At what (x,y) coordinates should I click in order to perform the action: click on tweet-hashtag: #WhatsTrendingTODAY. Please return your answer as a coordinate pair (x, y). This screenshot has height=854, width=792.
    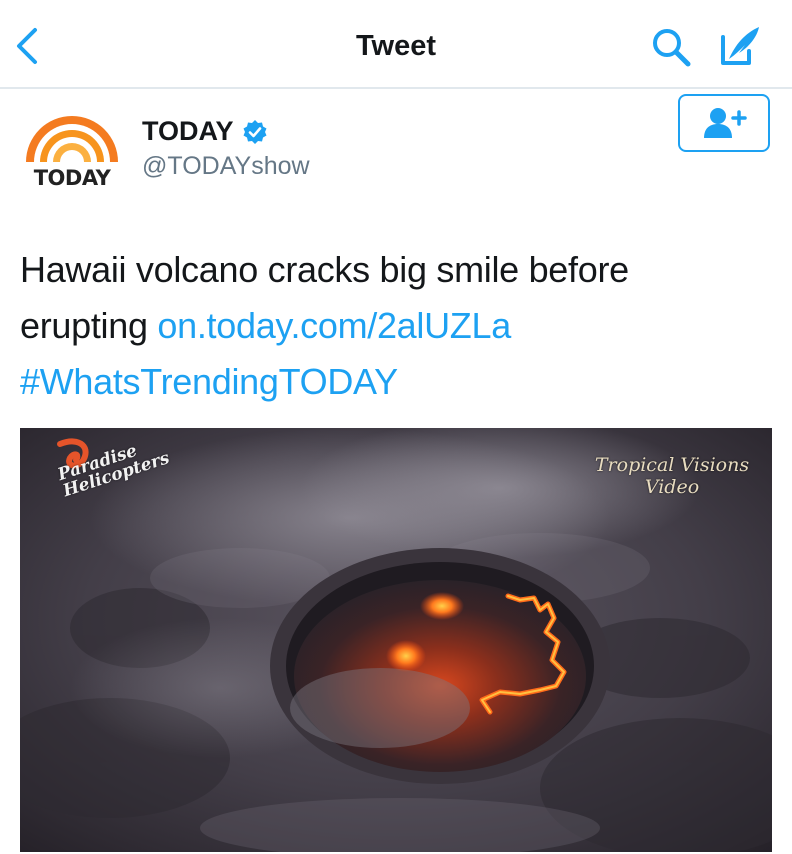
    Looking at the image, I should click on (209, 381).